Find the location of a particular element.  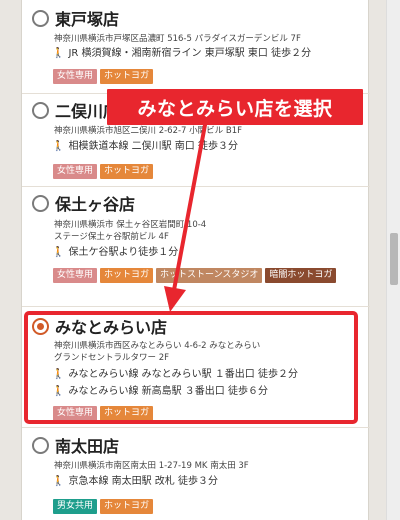

store-name: 保土ヶ谷店 is located at coordinates (95, 204).